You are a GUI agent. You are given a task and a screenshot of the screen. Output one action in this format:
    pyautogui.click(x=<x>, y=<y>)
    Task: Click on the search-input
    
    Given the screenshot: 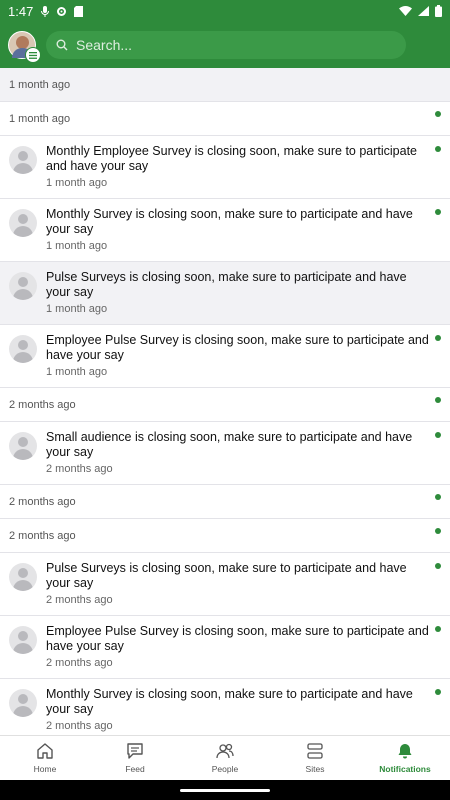 What is the action you would take?
    pyautogui.click(x=226, y=45)
    